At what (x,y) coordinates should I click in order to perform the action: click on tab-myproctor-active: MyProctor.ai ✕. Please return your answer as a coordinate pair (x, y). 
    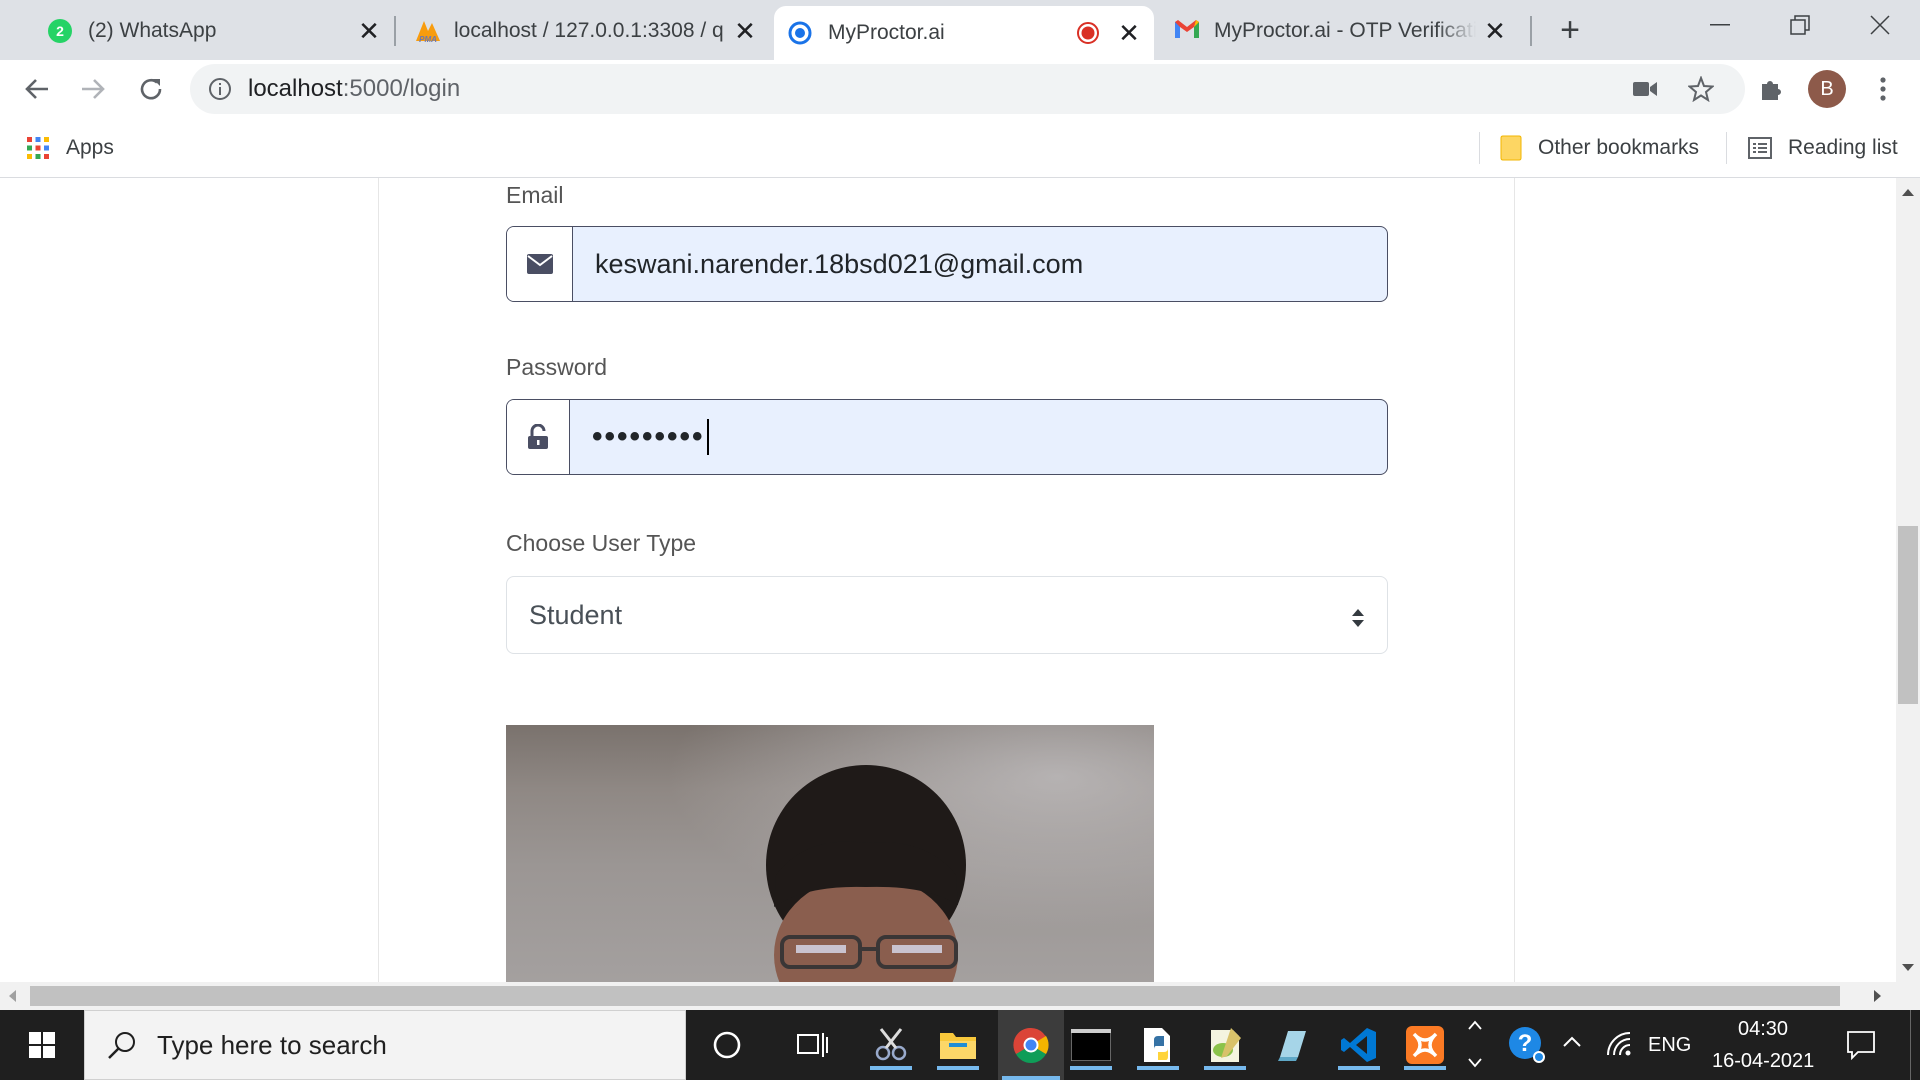
    Looking at the image, I should click on (964, 33).